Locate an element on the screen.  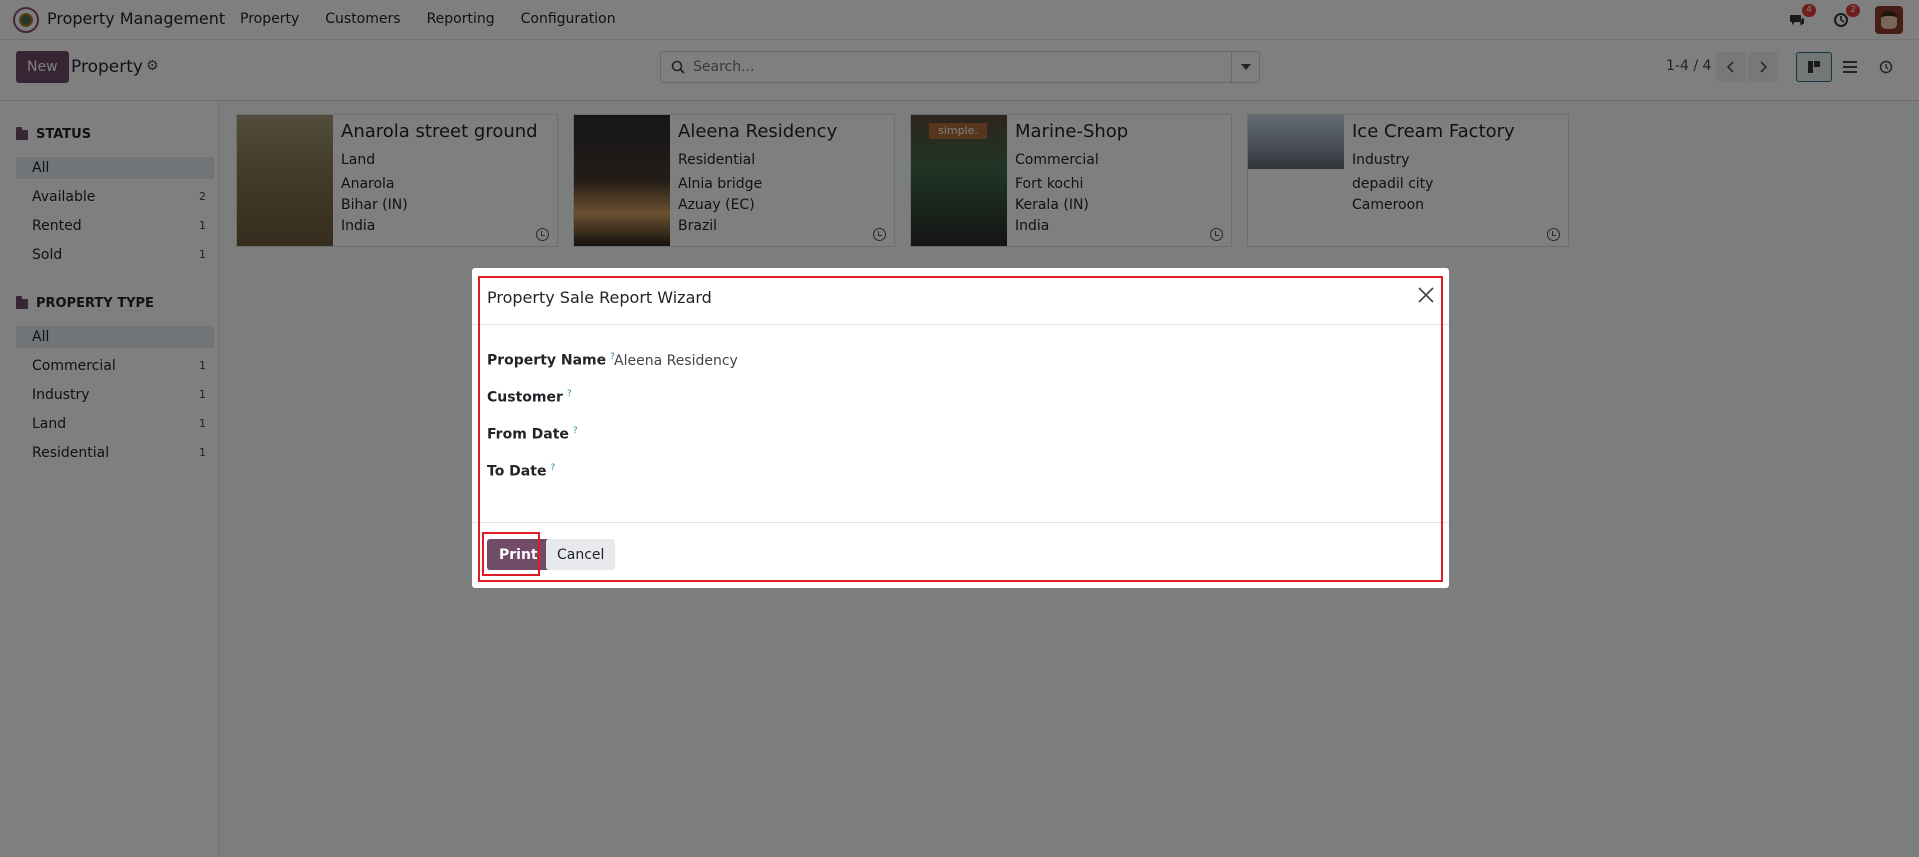
customer-label: Customer? is located at coordinates (529, 397).